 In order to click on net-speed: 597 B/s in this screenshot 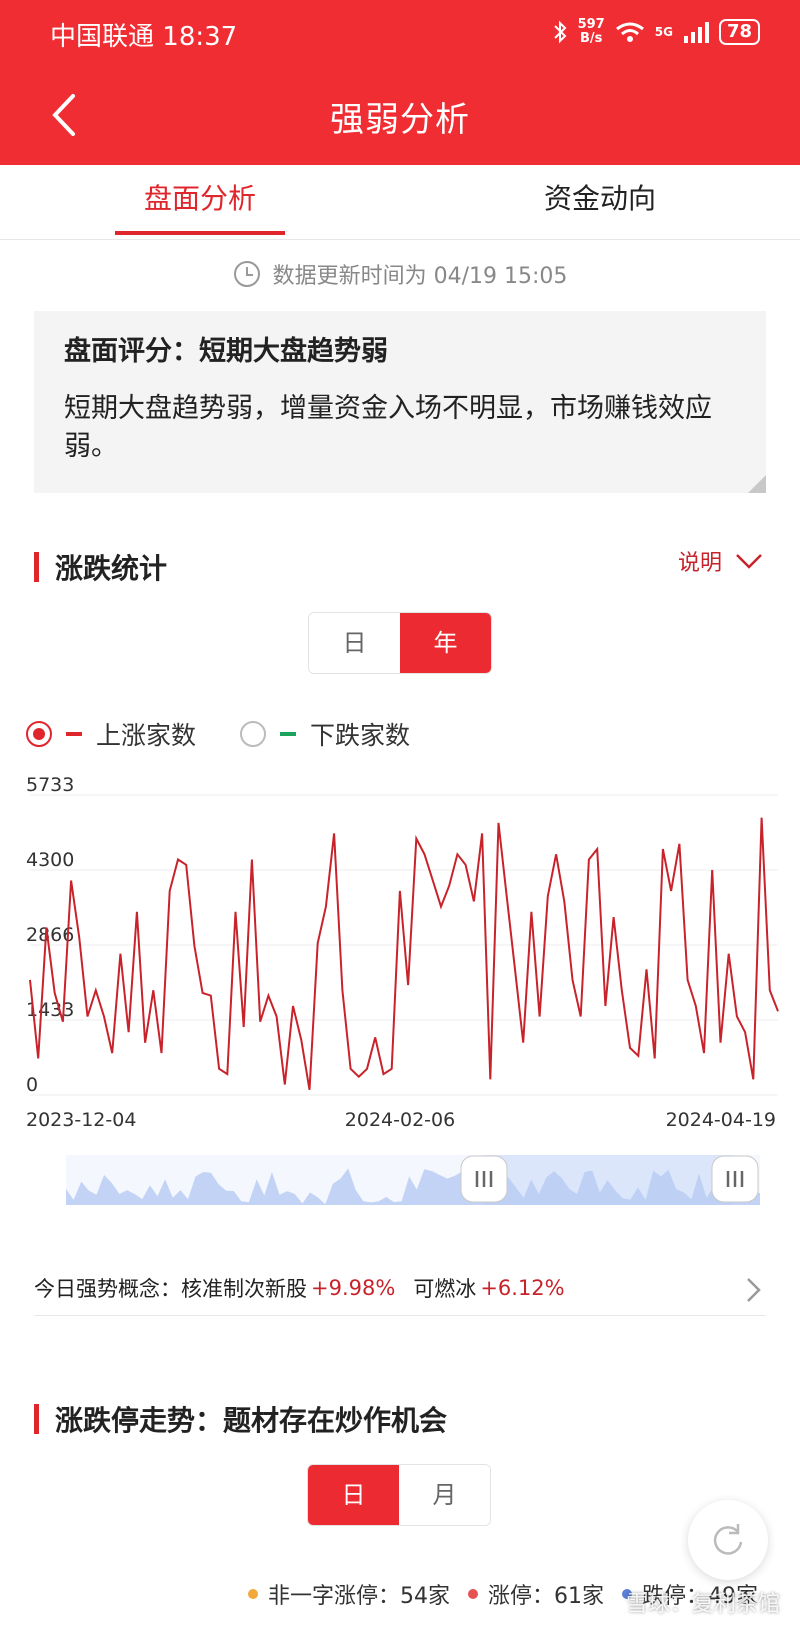, I will do `click(591, 32)`.